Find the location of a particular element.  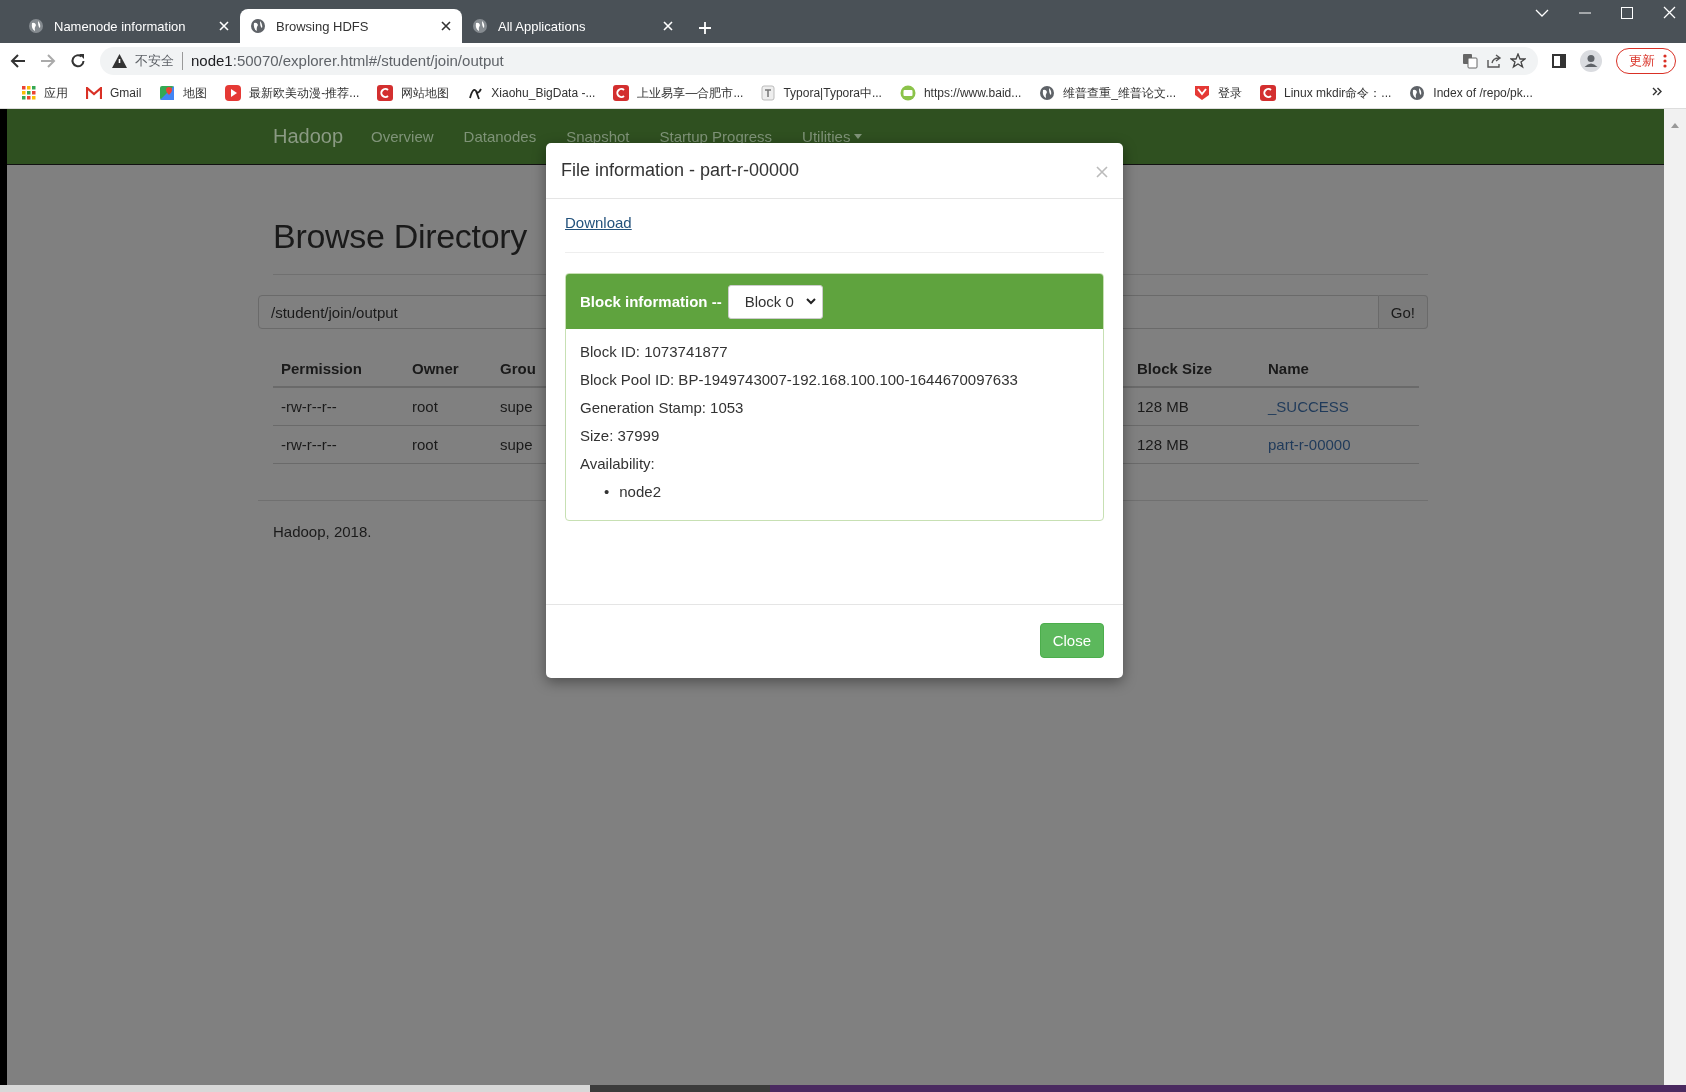

detail-text: Block Pool ID: BP-1949743007-192.168.100.100-1644670097633 is located at coordinates (799, 379).